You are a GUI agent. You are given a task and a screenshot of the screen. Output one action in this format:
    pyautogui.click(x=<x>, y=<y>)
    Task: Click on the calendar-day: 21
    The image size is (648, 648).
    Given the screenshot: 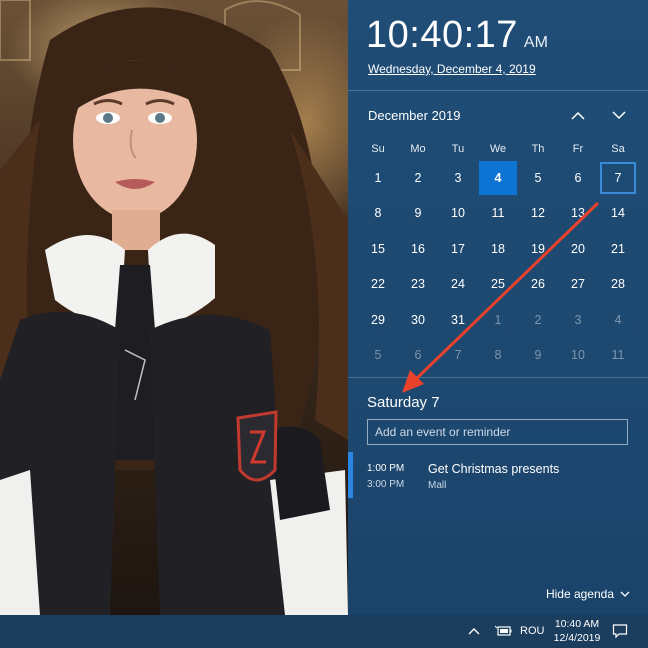 What is the action you would take?
    pyautogui.click(x=618, y=249)
    